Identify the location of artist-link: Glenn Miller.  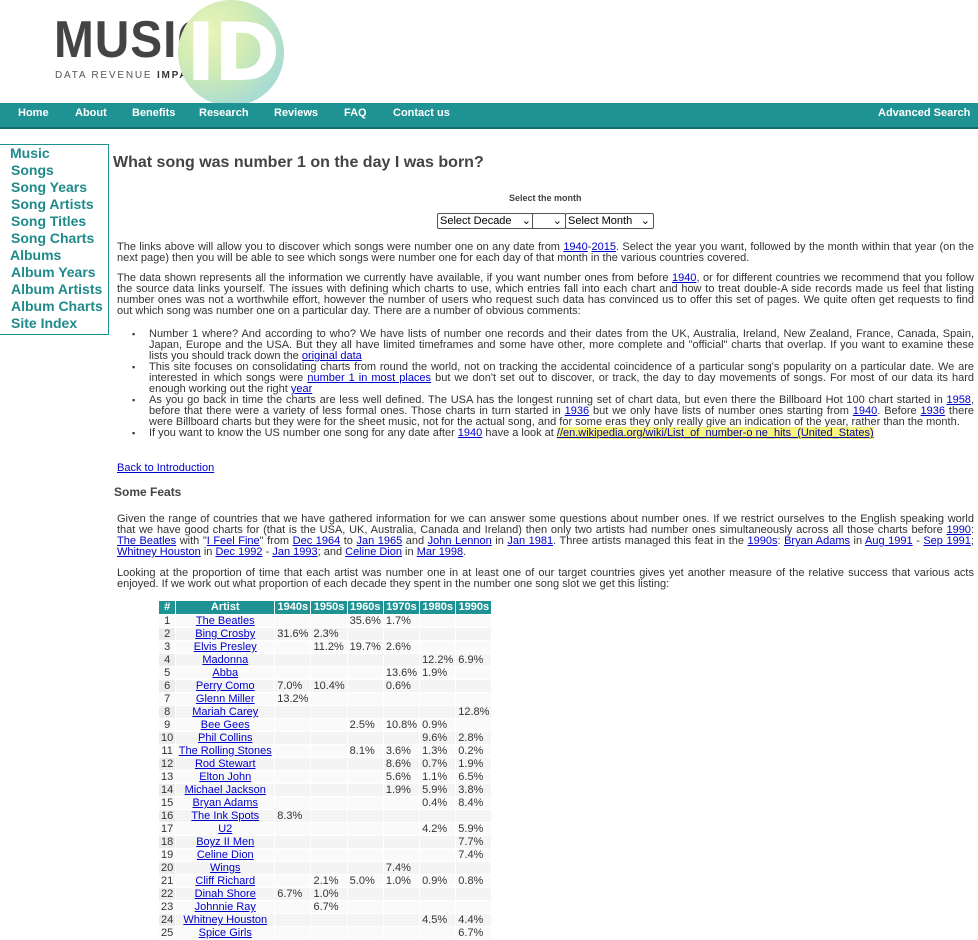
(225, 699).